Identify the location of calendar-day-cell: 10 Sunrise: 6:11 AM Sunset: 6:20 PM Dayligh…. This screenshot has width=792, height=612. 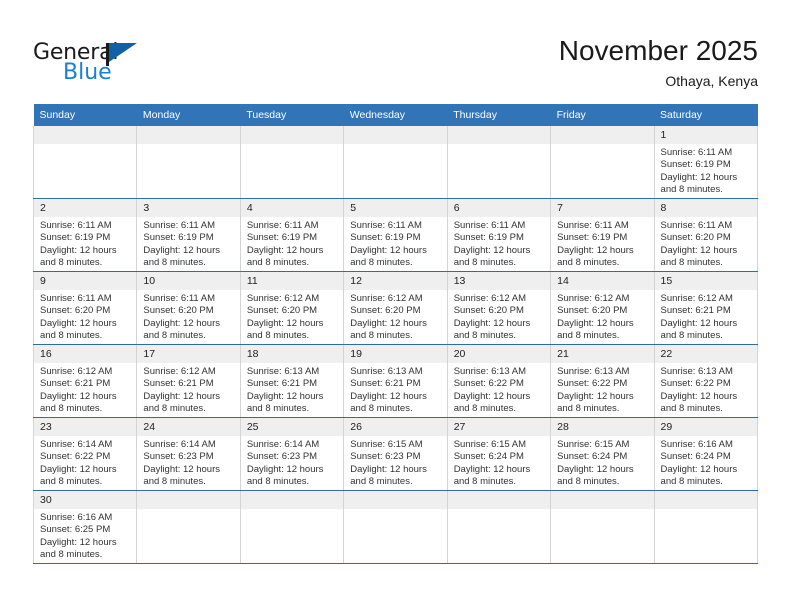
(188, 308).